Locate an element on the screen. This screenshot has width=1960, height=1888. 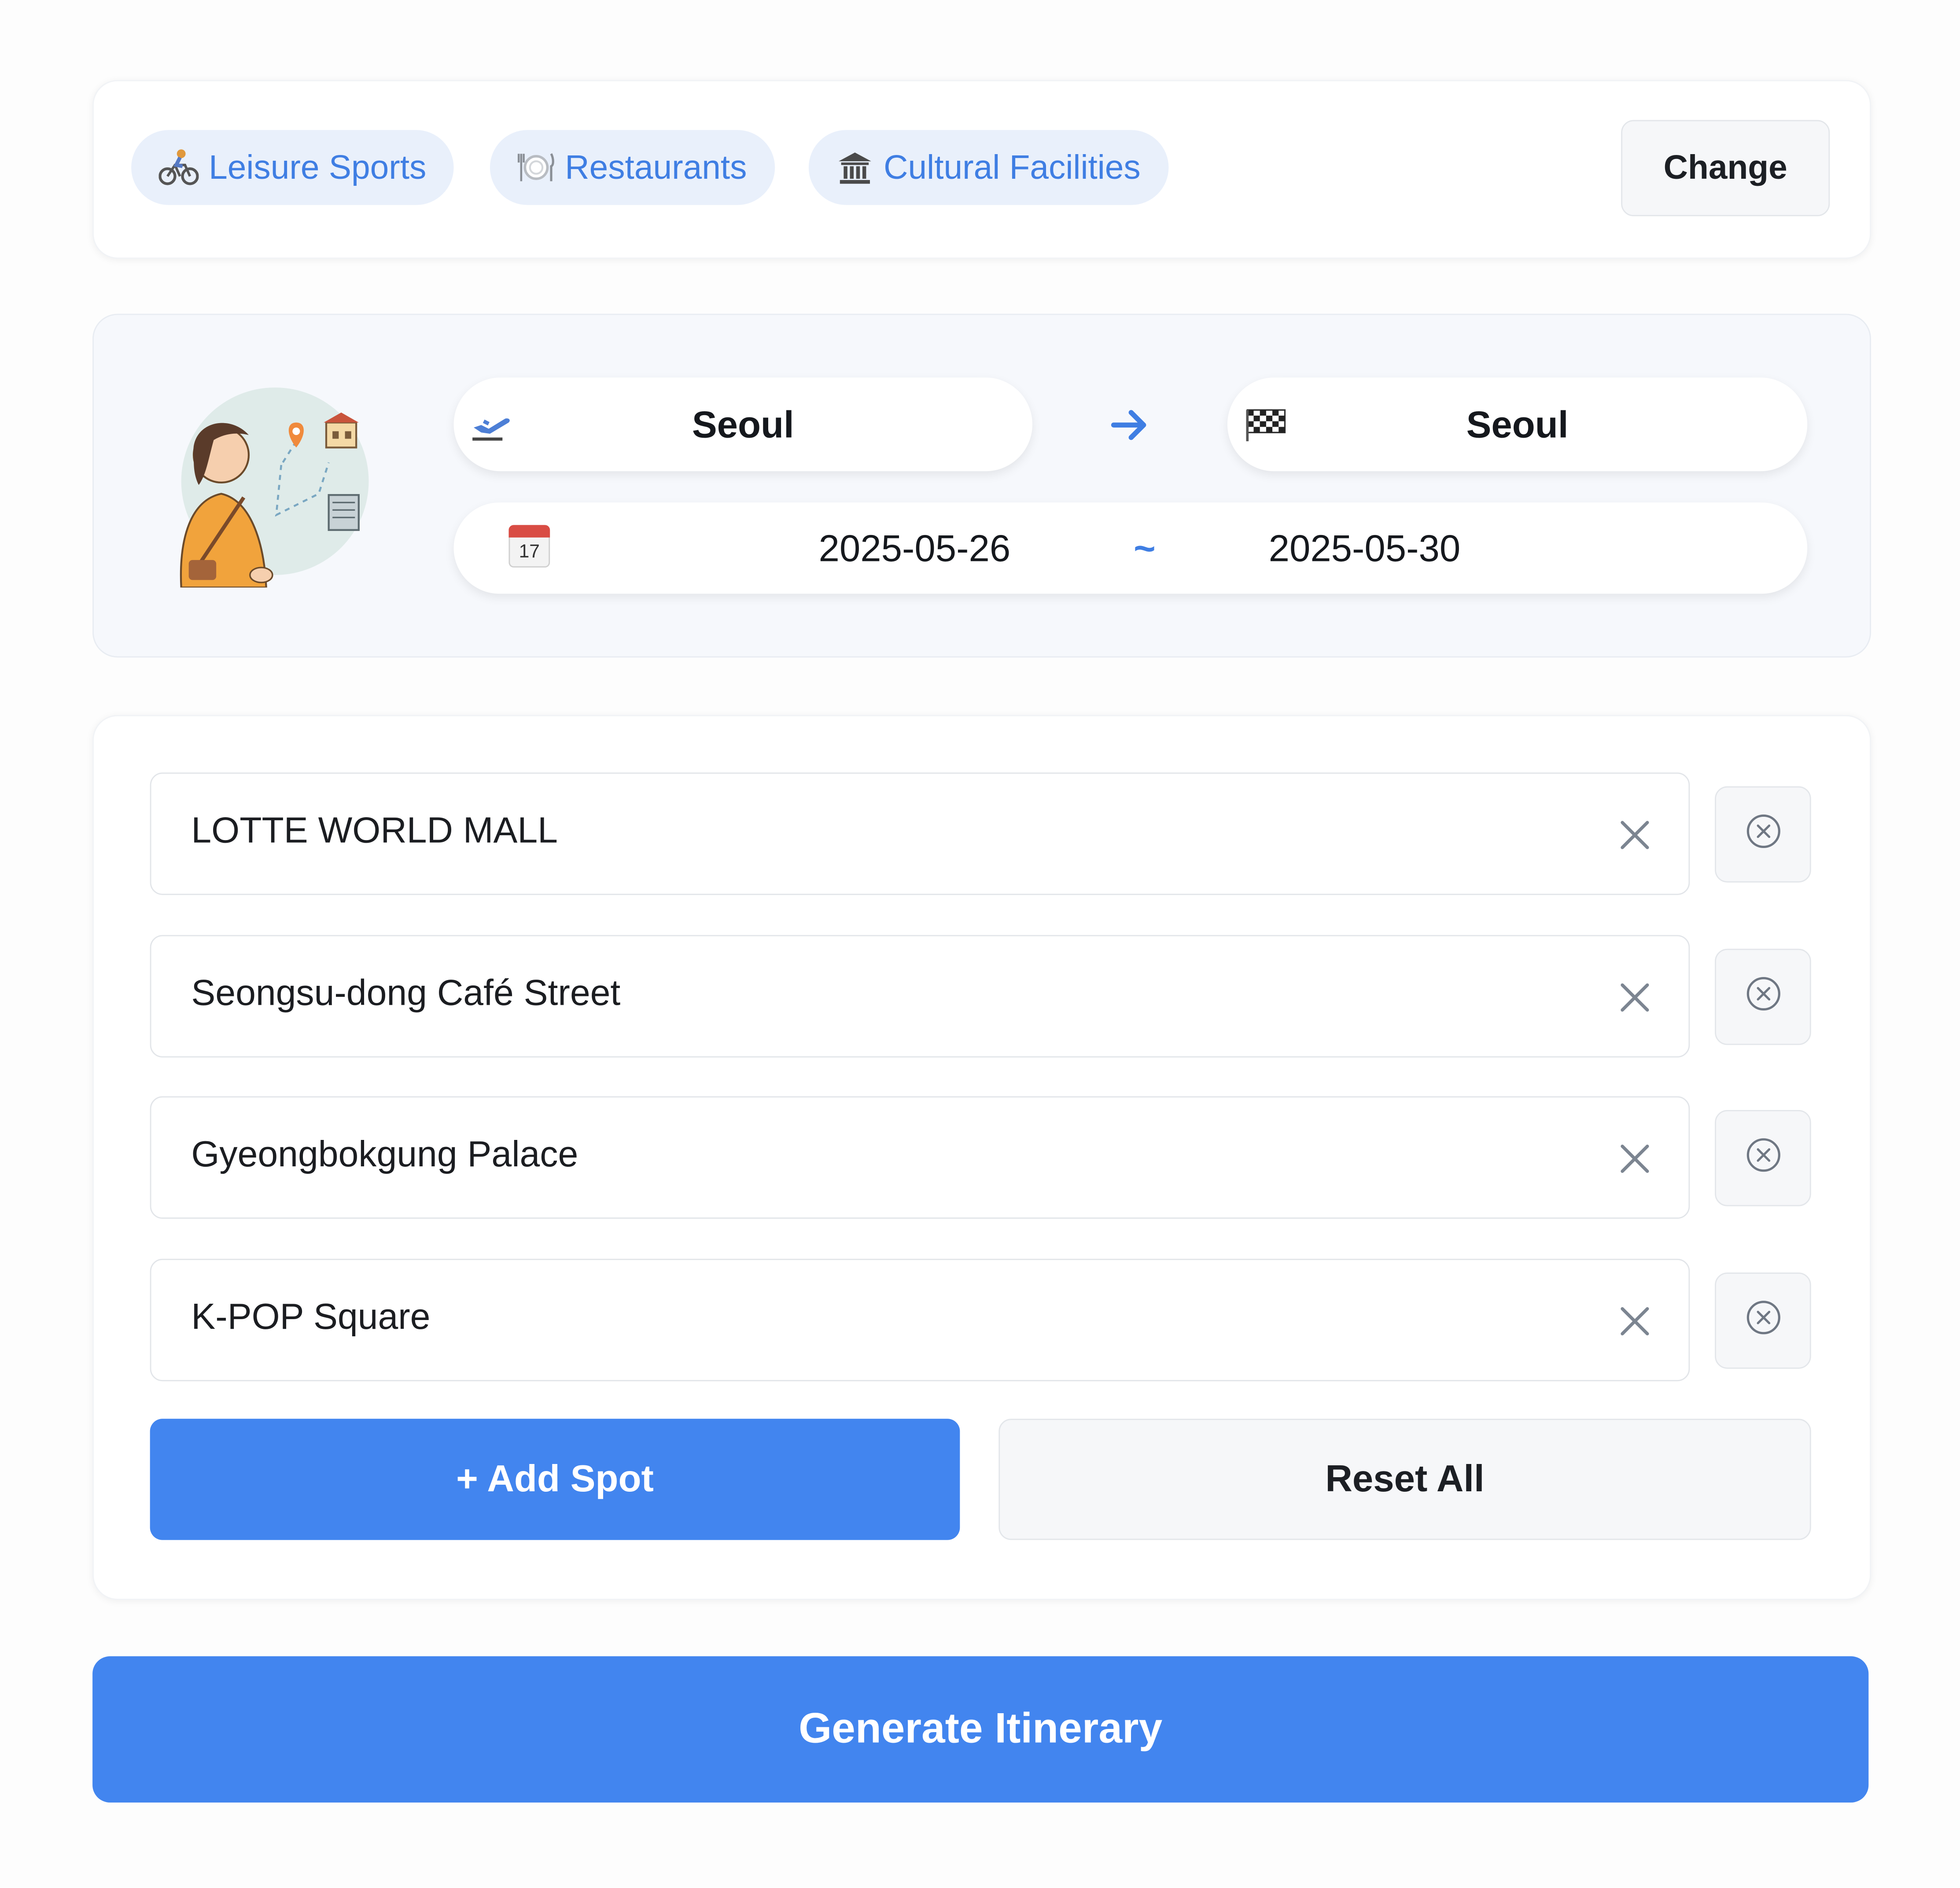
destination-pill: Seoul is located at coordinates (1517, 425).